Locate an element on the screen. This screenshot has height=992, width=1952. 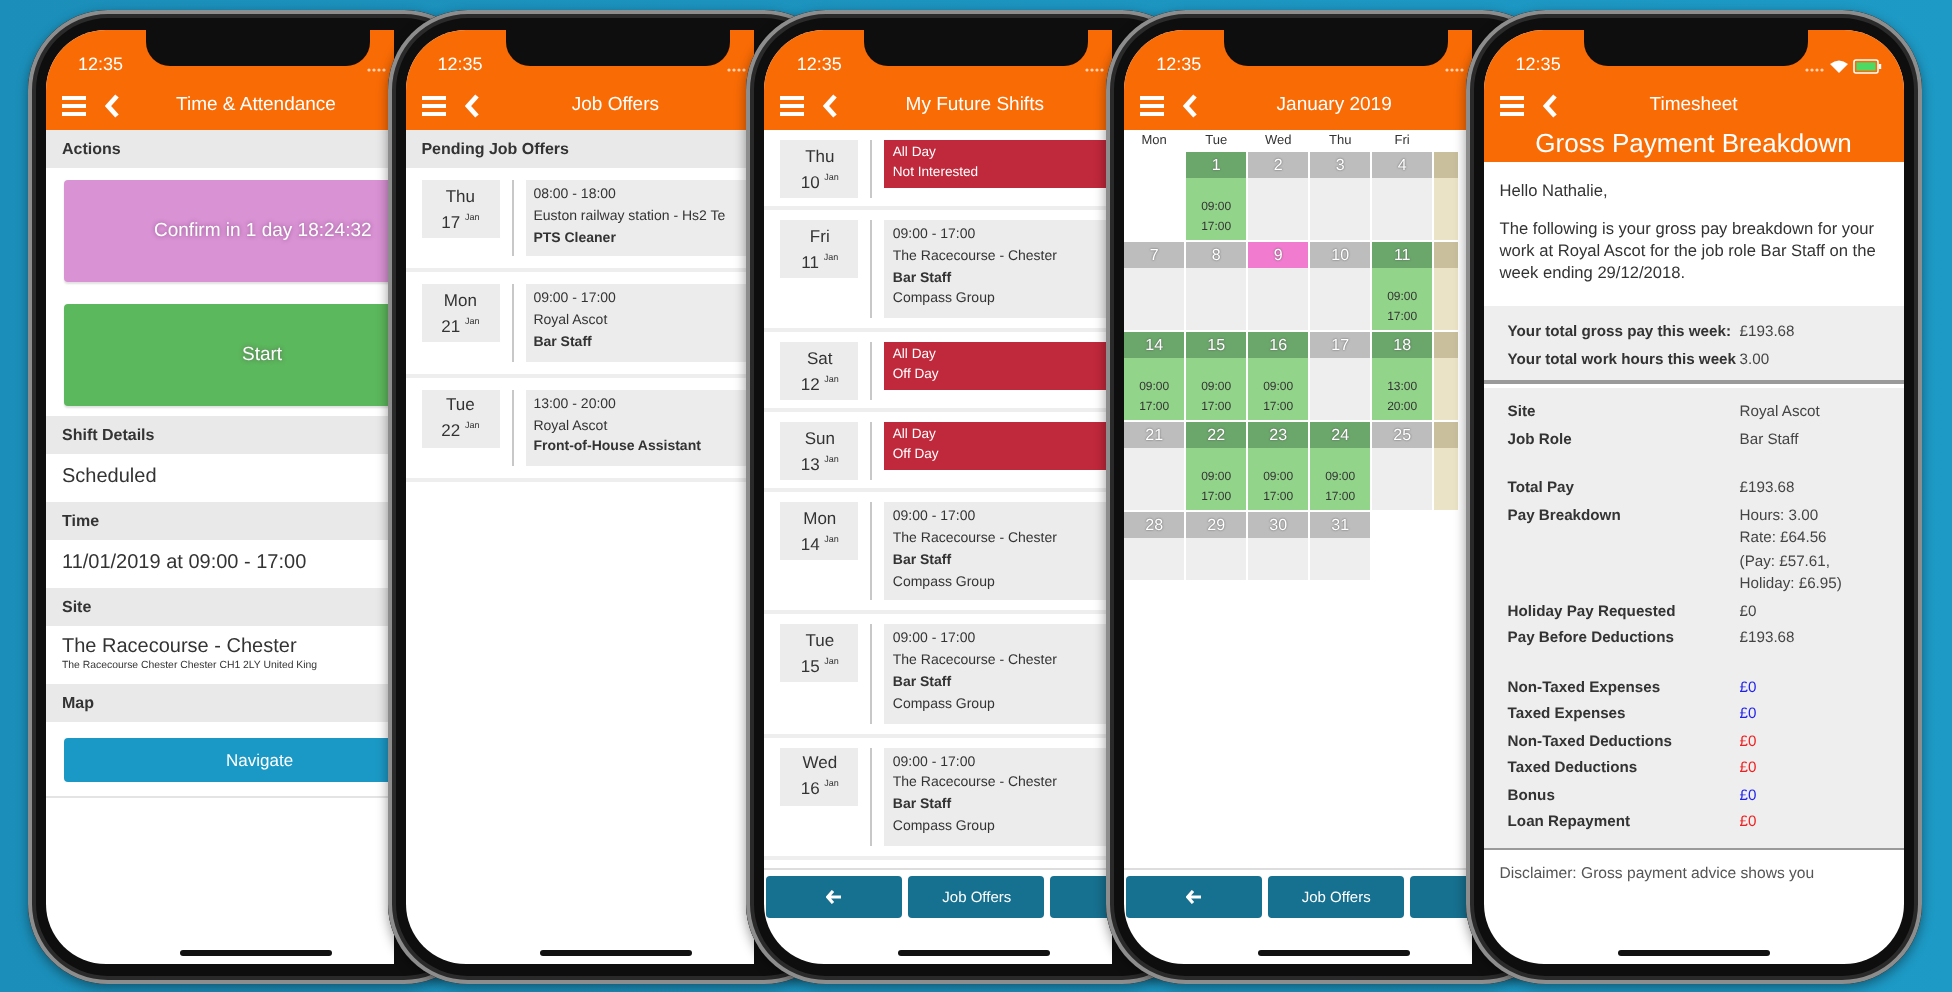
day-number: 7 is located at coordinates (1154, 255).